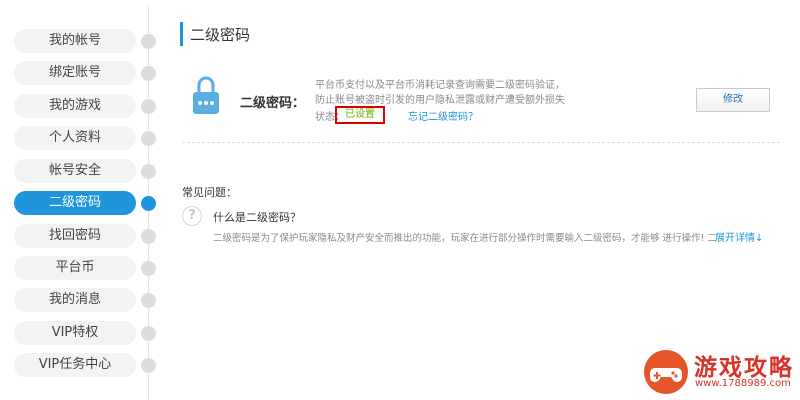 This screenshot has height=400, width=800. Describe the element at coordinates (443, 115) in the screenshot. I see `forgot-password-link: 忘记二级密码？` at that location.